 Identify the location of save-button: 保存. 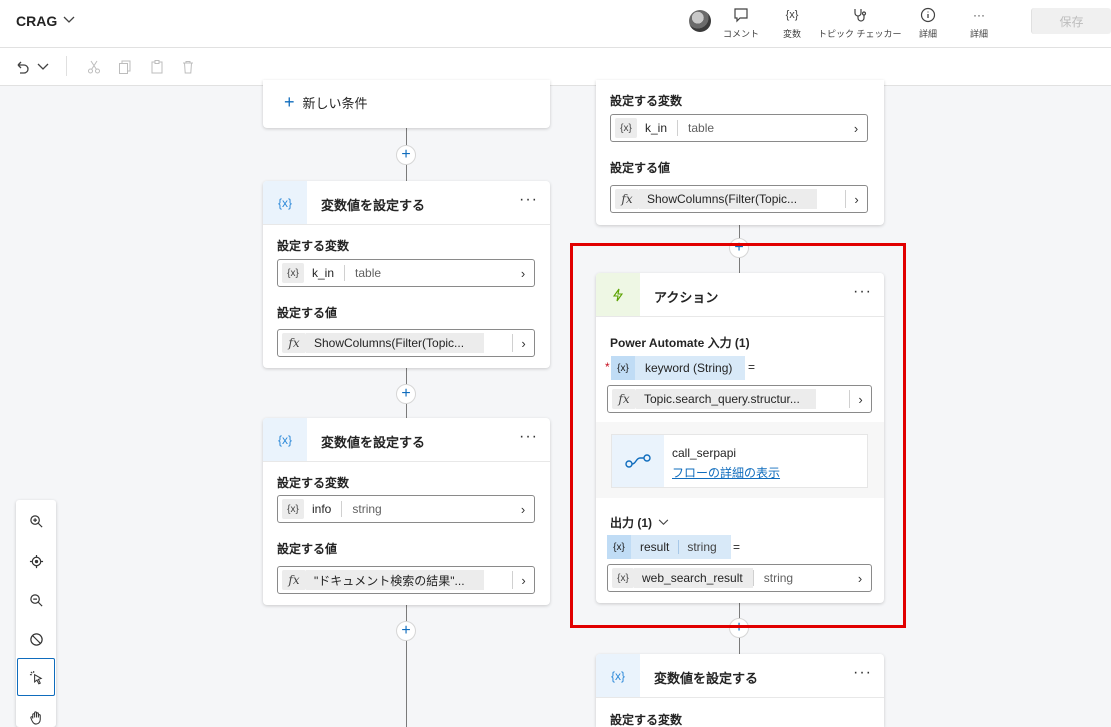
(1071, 21).